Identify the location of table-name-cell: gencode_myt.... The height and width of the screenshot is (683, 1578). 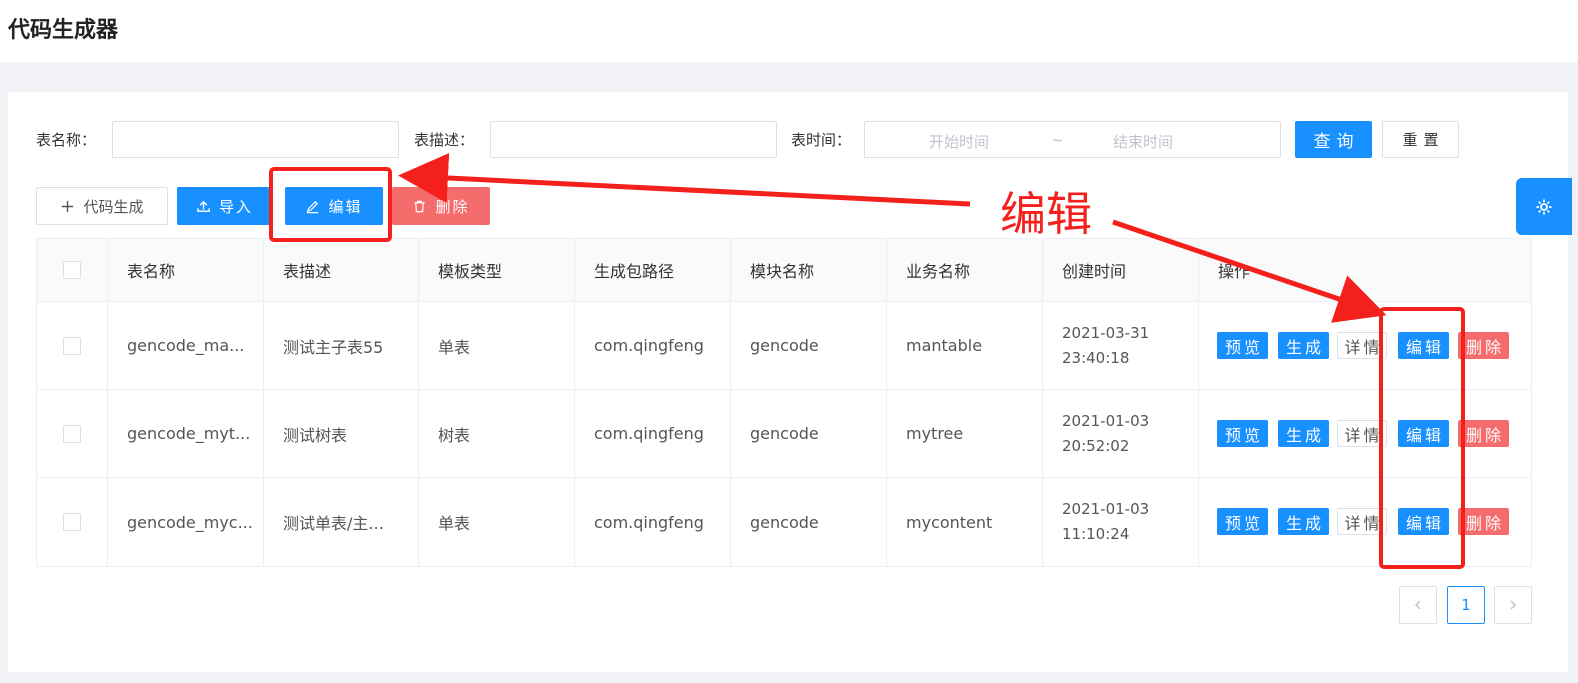
(186, 433).